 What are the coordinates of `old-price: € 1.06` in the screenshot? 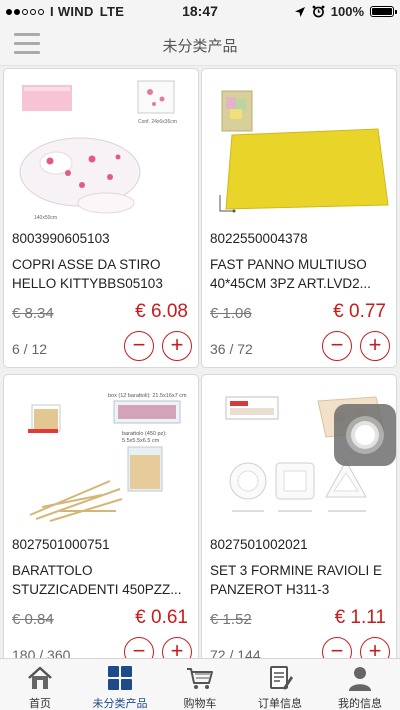 It's located at (231, 313).